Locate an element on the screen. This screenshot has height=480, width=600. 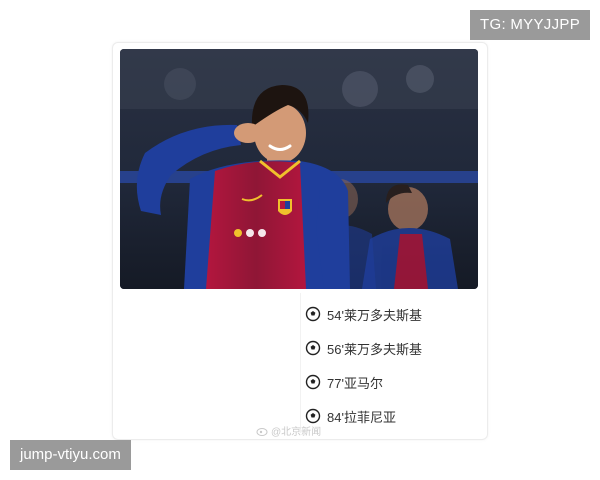
goal-event-text: 54'莱万多夫斯基 is located at coordinates (374, 315).